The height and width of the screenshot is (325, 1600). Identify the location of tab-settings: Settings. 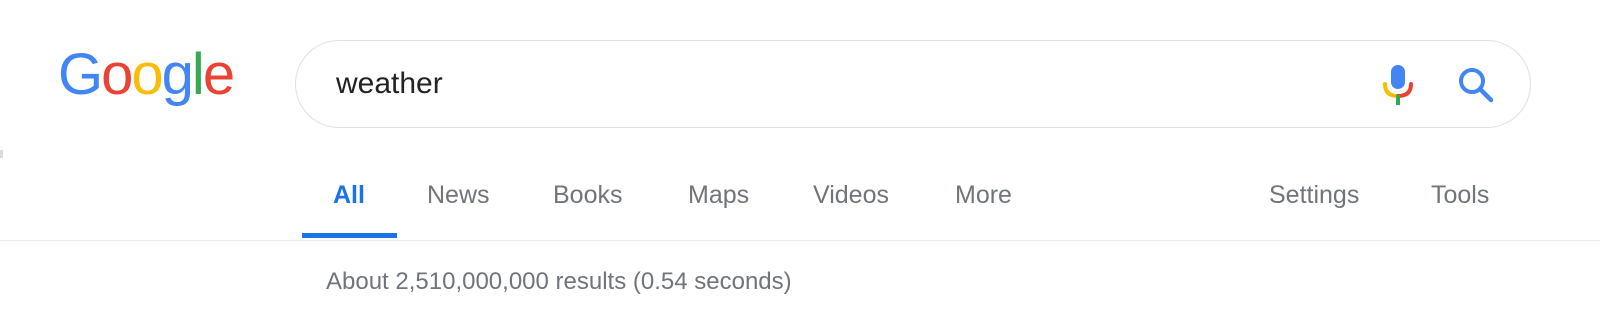
(1314, 195).